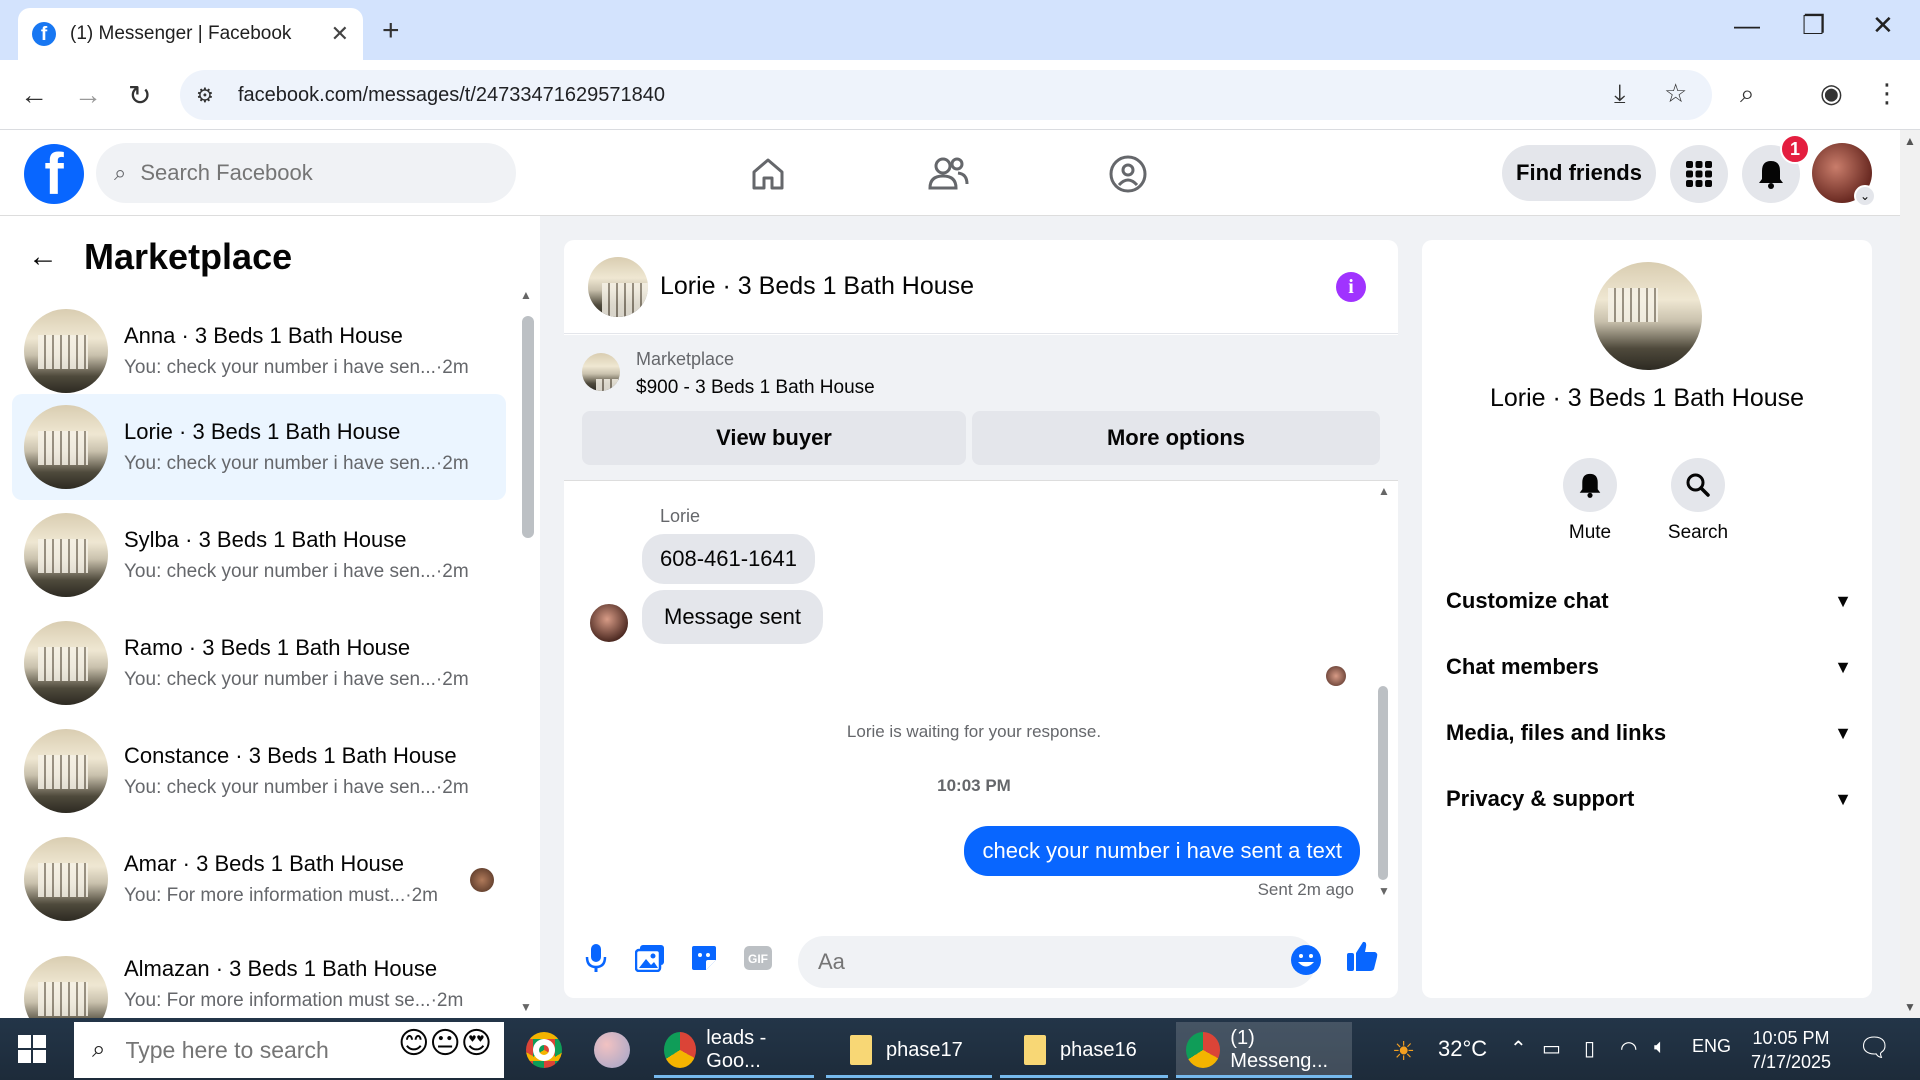 The image size is (1920, 1080). What do you see at coordinates (1128, 174) in the screenshot?
I see `groups-icon` at bounding box center [1128, 174].